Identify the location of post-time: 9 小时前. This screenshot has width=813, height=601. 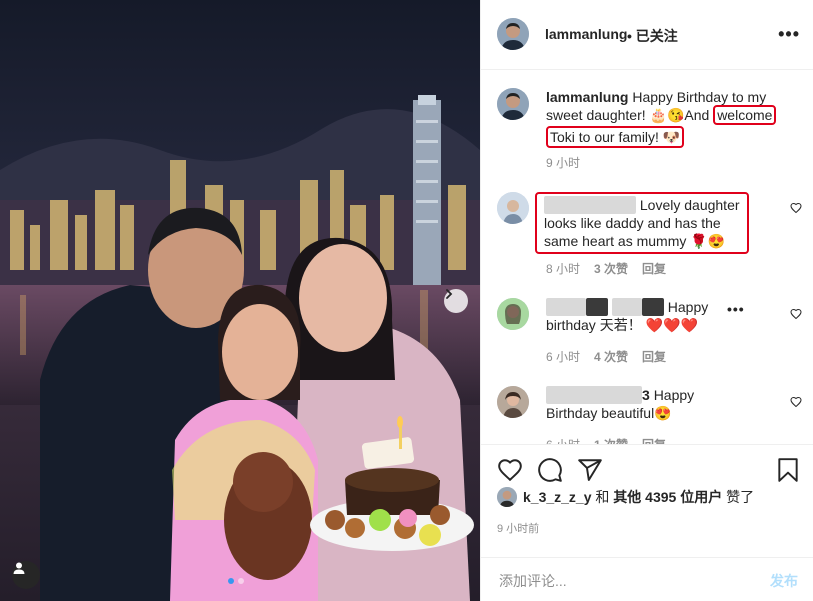
(518, 528).